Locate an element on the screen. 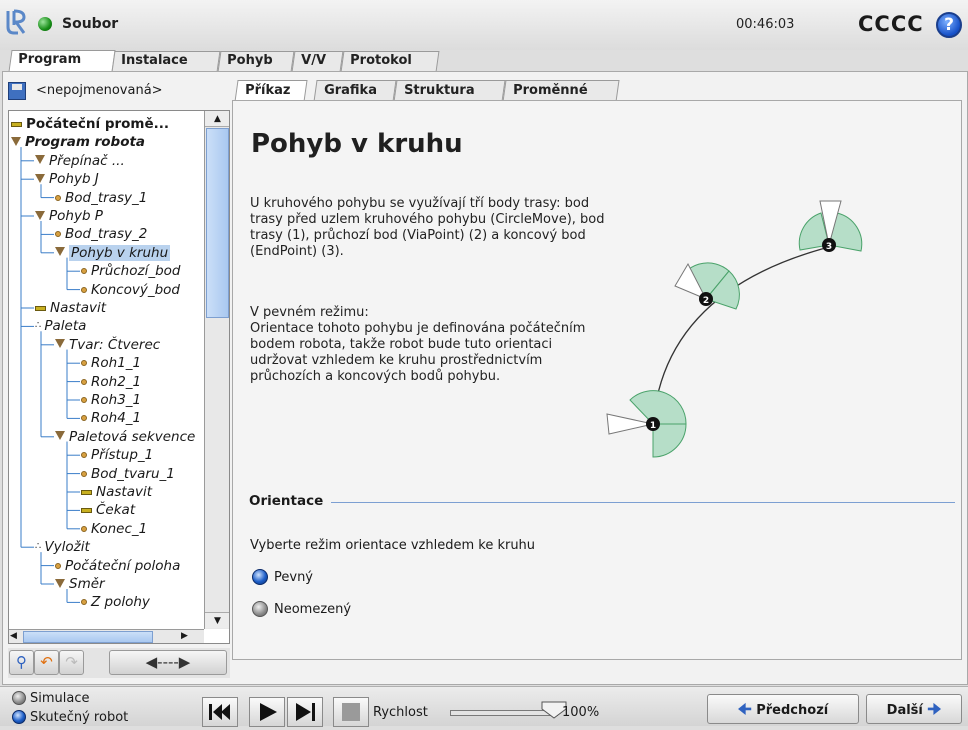 This screenshot has height=730, width=968. tree-node: Bod_trasy_2 is located at coordinates (101, 234).